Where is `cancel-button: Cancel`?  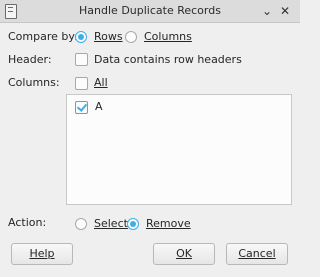
cancel-button: Cancel is located at coordinates (257, 254).